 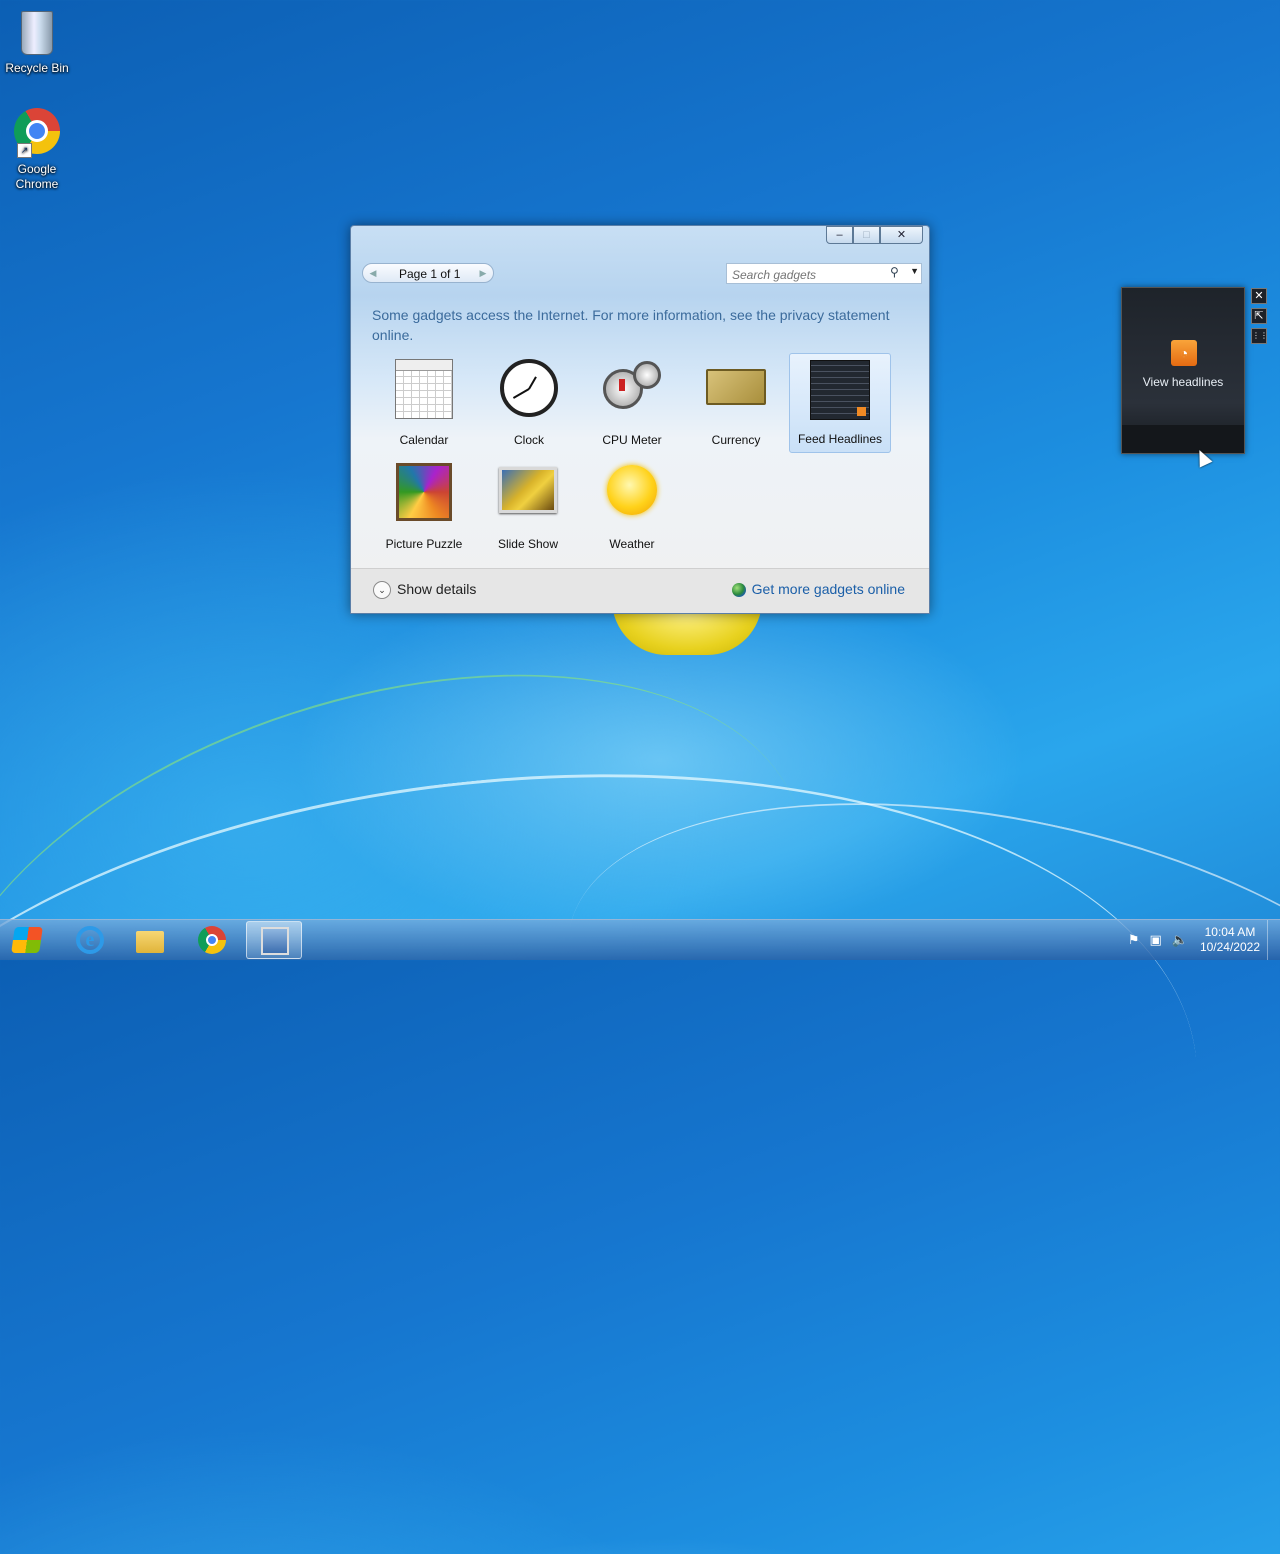 I want to click on start-button, so click(x=28, y=940).